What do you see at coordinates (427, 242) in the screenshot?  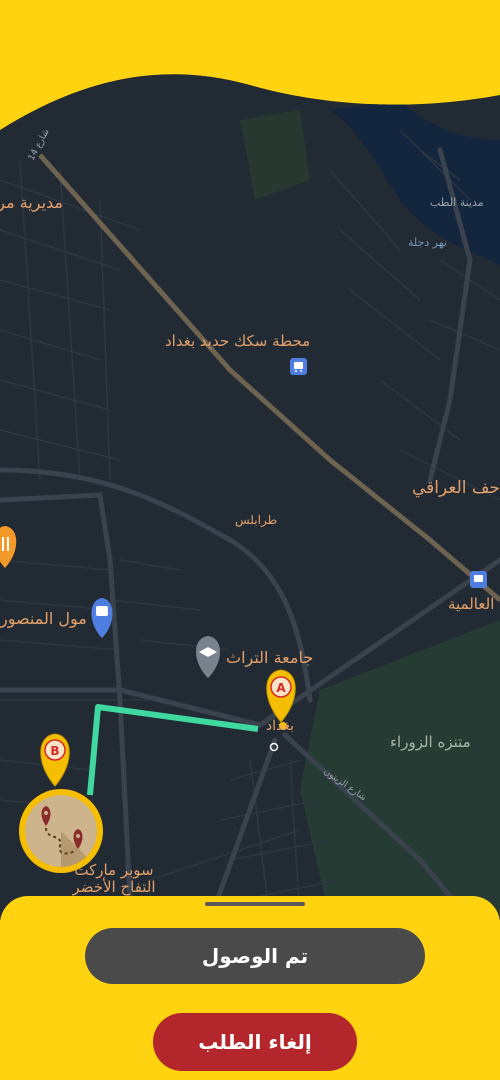 I see `map-label-tigris-river: نهر دجلة` at bounding box center [427, 242].